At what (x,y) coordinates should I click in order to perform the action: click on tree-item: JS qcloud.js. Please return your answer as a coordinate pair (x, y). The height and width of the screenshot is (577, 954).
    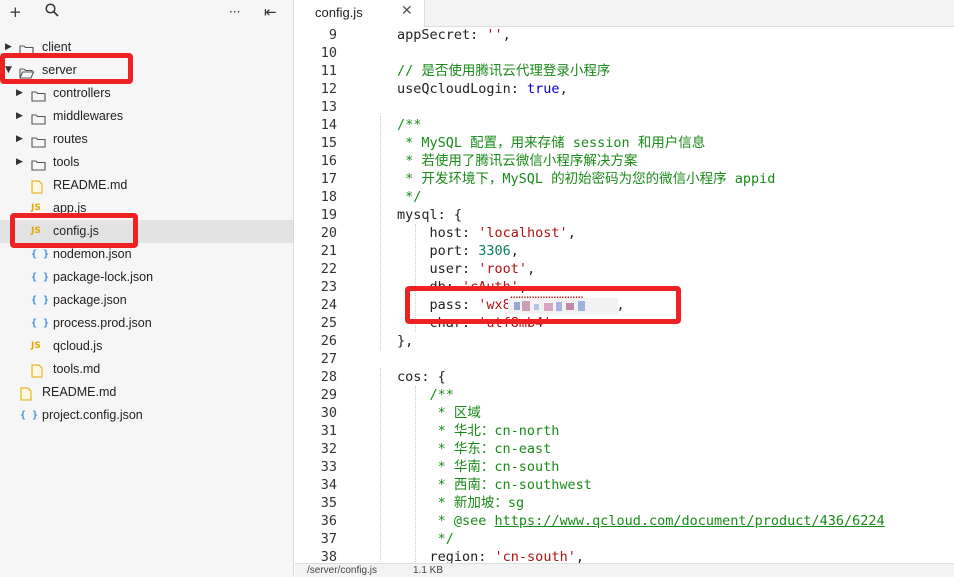
    Looking at the image, I should click on (146, 346).